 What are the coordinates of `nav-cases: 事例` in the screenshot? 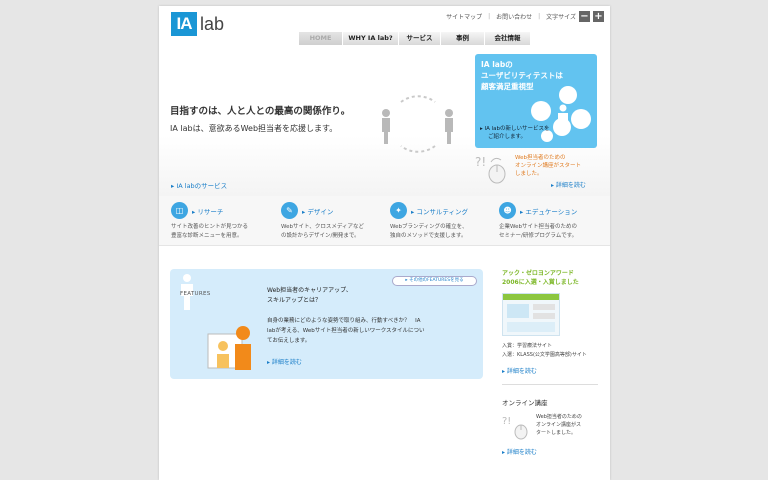 It's located at (463, 38).